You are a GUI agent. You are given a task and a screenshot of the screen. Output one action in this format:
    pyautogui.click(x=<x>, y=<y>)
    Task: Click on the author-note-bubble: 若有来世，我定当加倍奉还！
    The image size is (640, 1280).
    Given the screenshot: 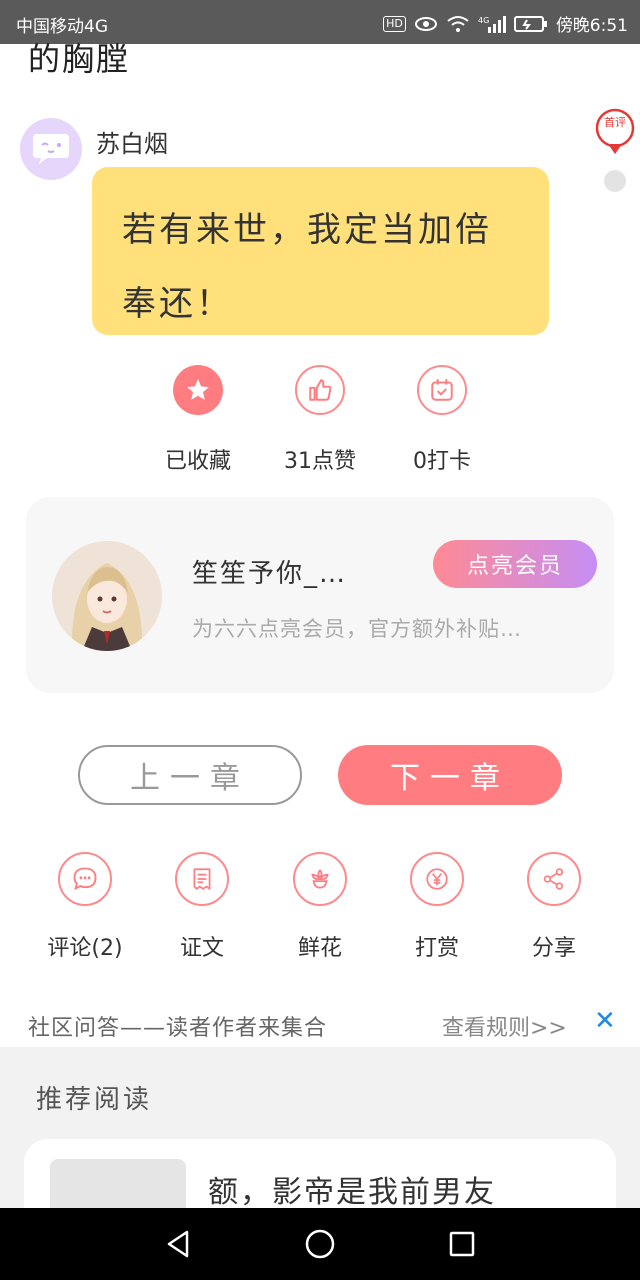 What is the action you would take?
    pyautogui.click(x=320, y=251)
    